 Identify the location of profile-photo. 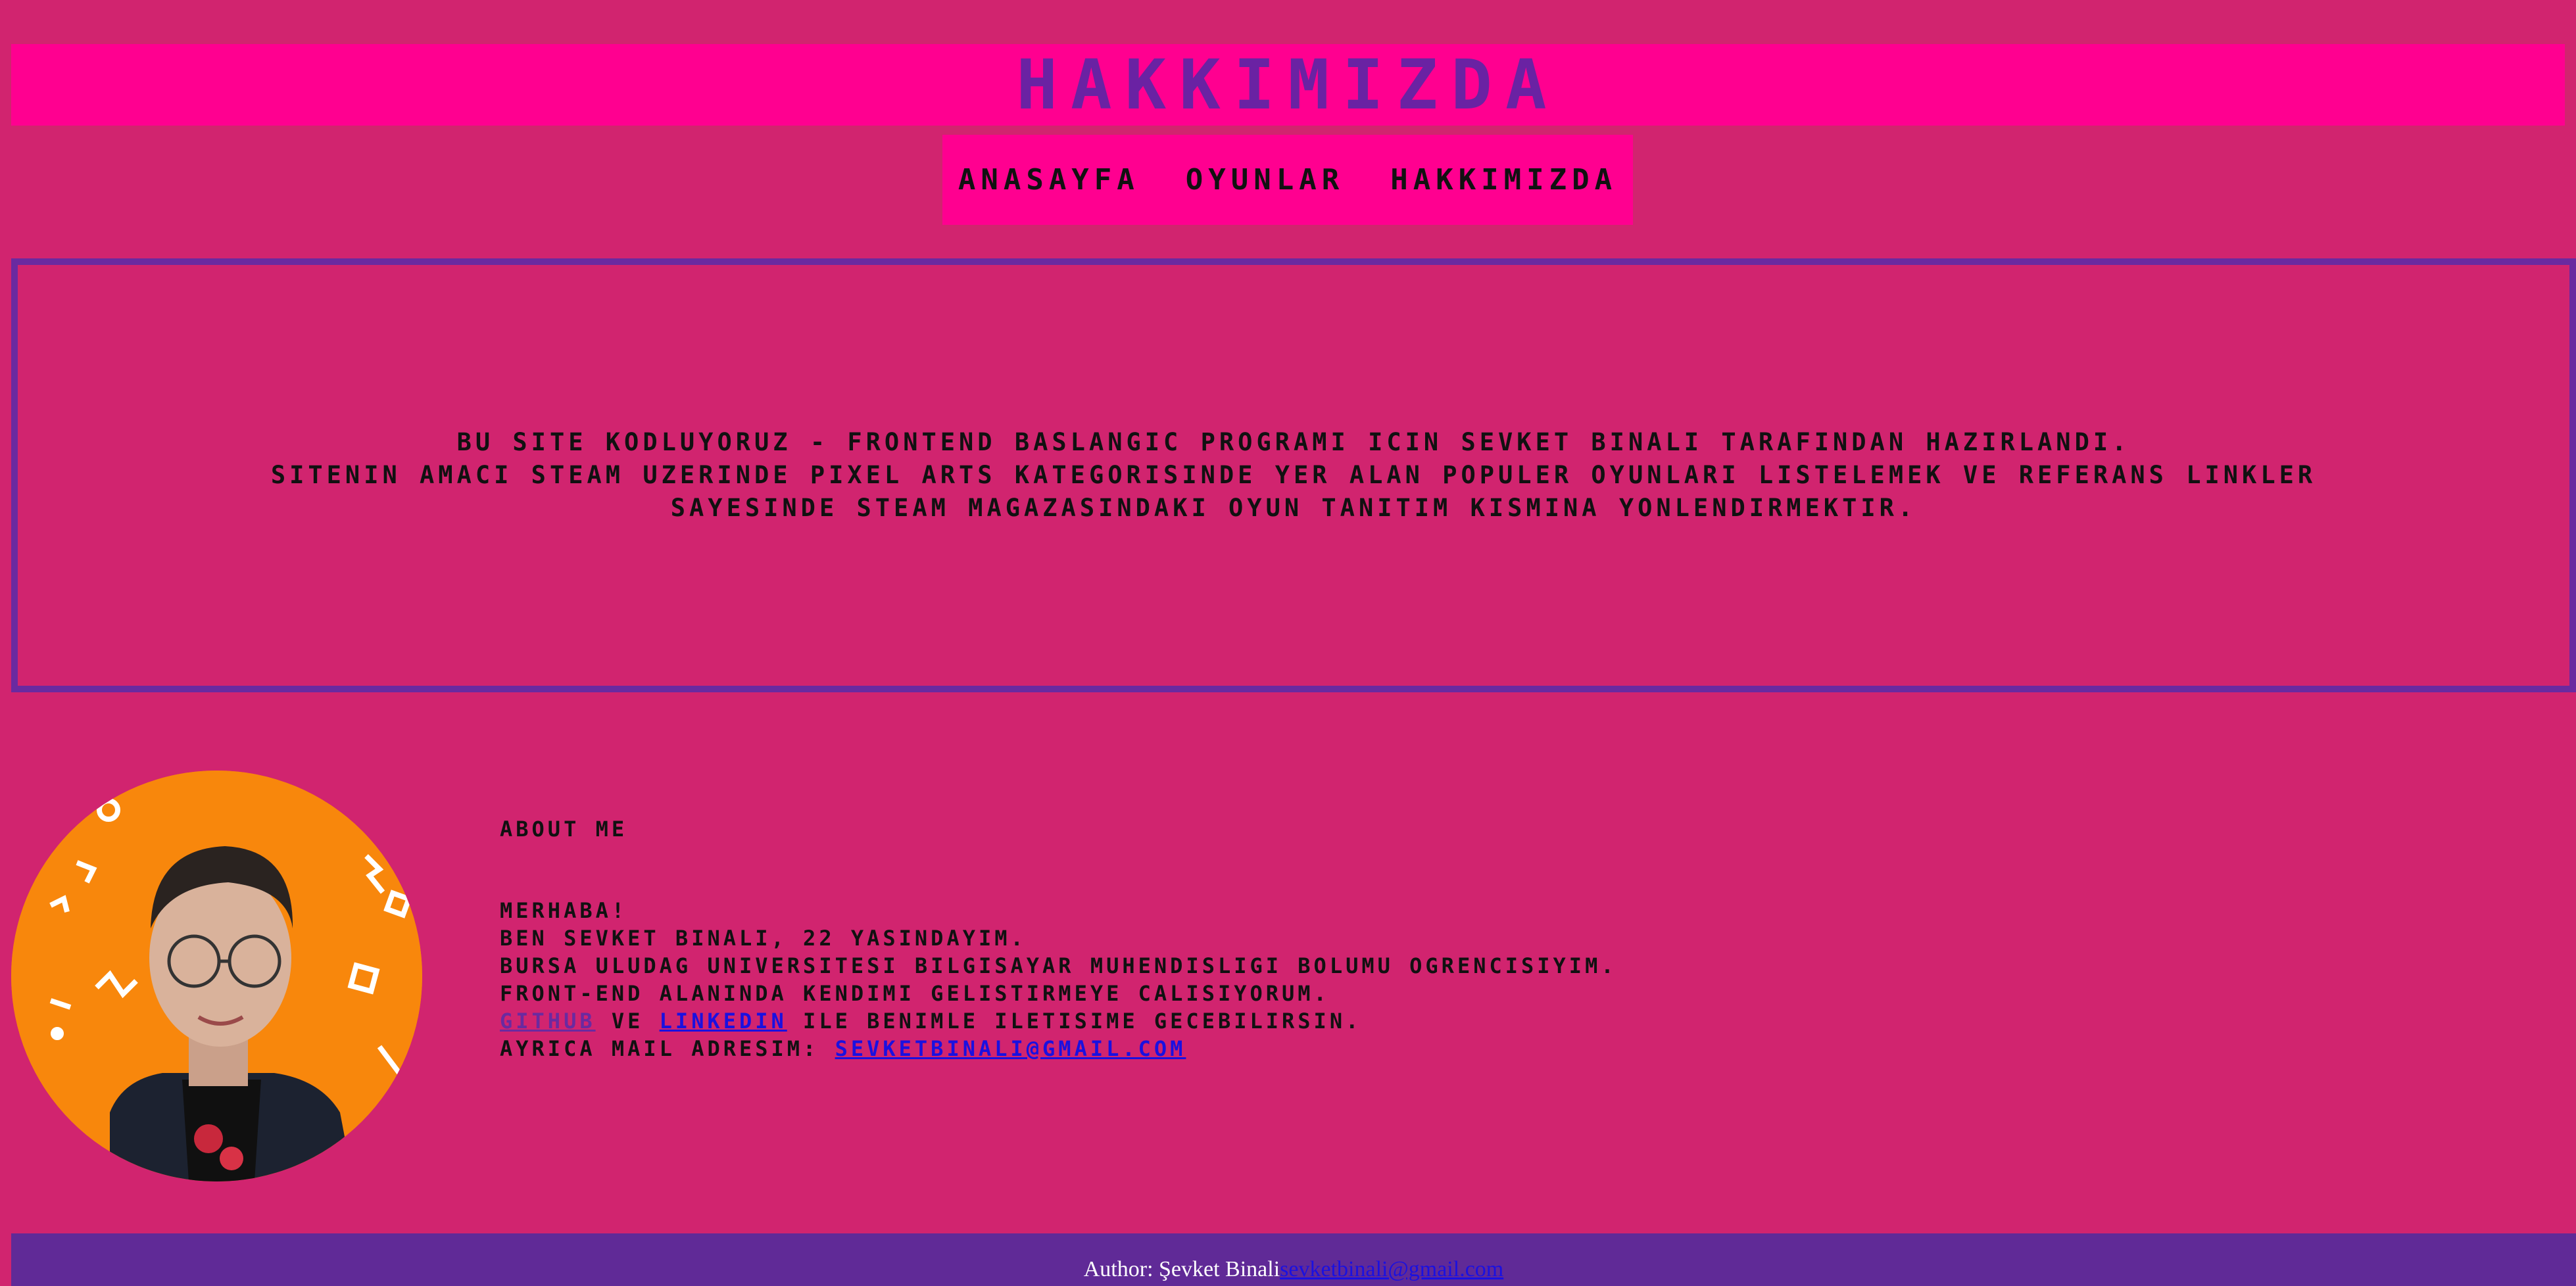
(217, 976).